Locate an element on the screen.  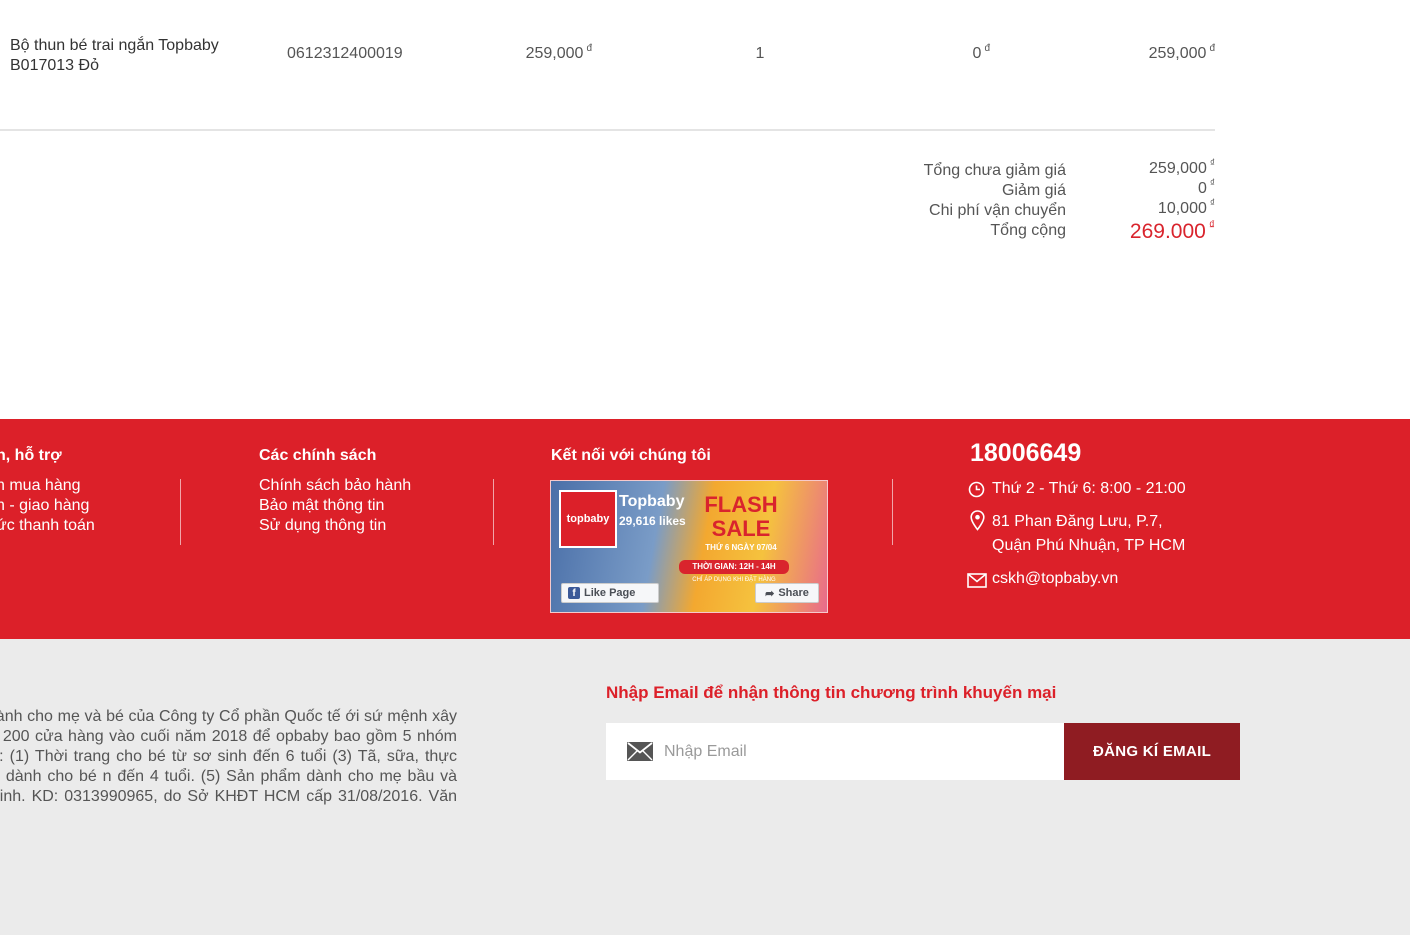
fb-like-page-button: f Like Page is located at coordinates (610, 593).